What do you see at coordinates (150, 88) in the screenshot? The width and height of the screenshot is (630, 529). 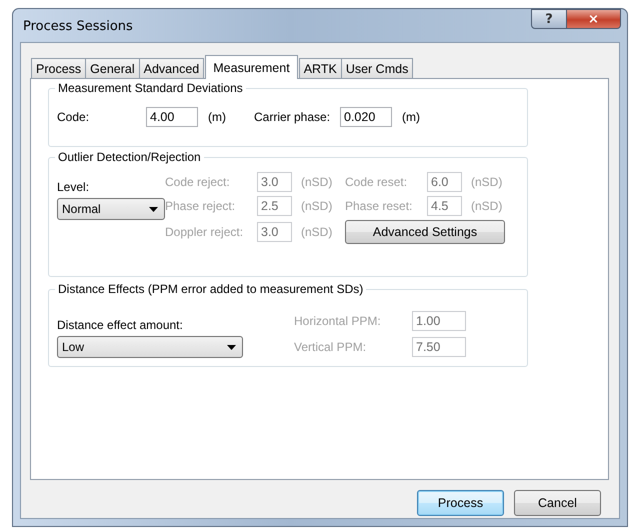 I see `group-title: Measurement Standard Deviations` at bounding box center [150, 88].